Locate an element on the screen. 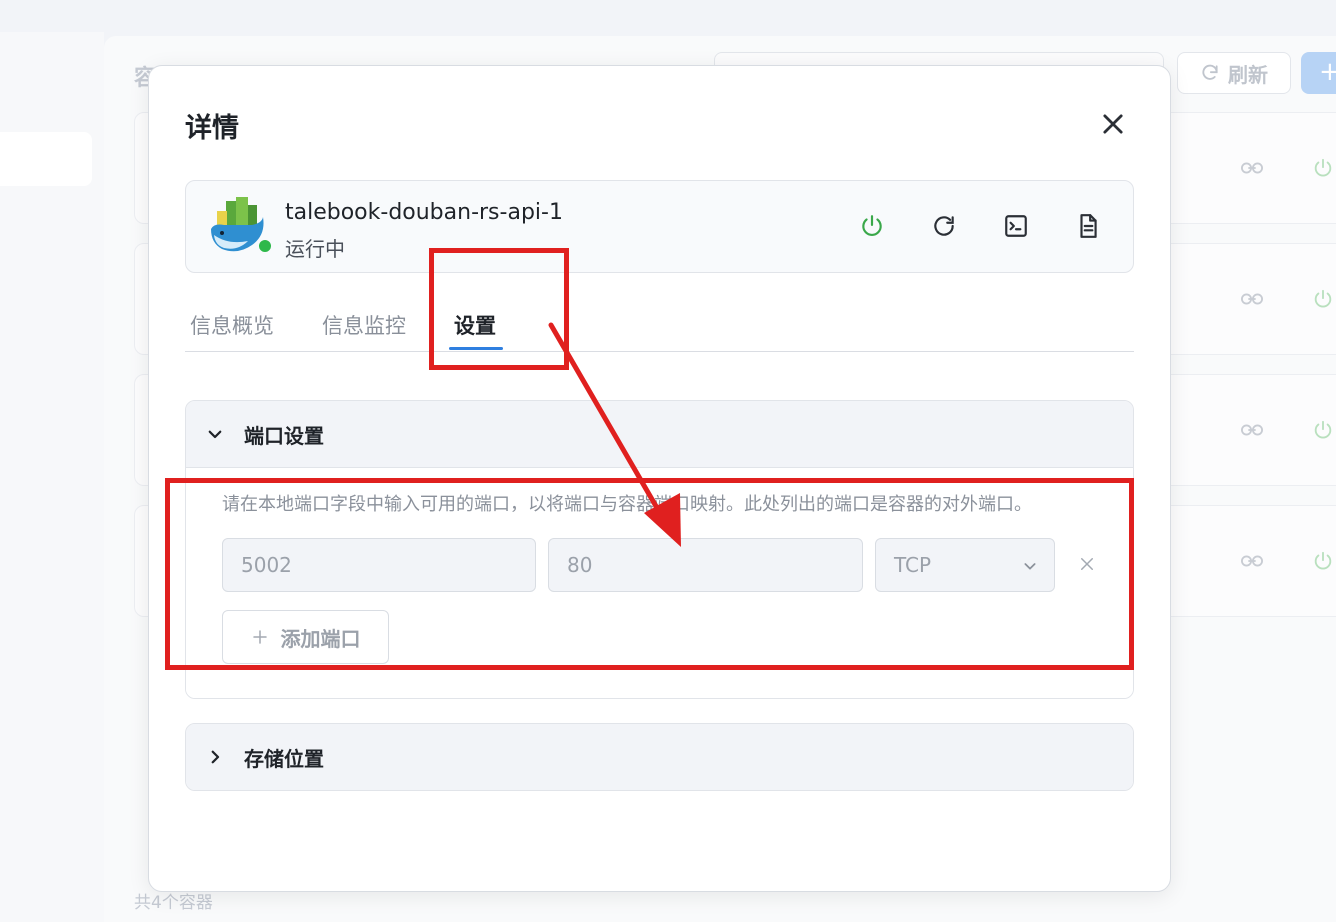 The image size is (1336, 922). tab-bar: 信息概览 信息监控 设置 is located at coordinates (659, 324).